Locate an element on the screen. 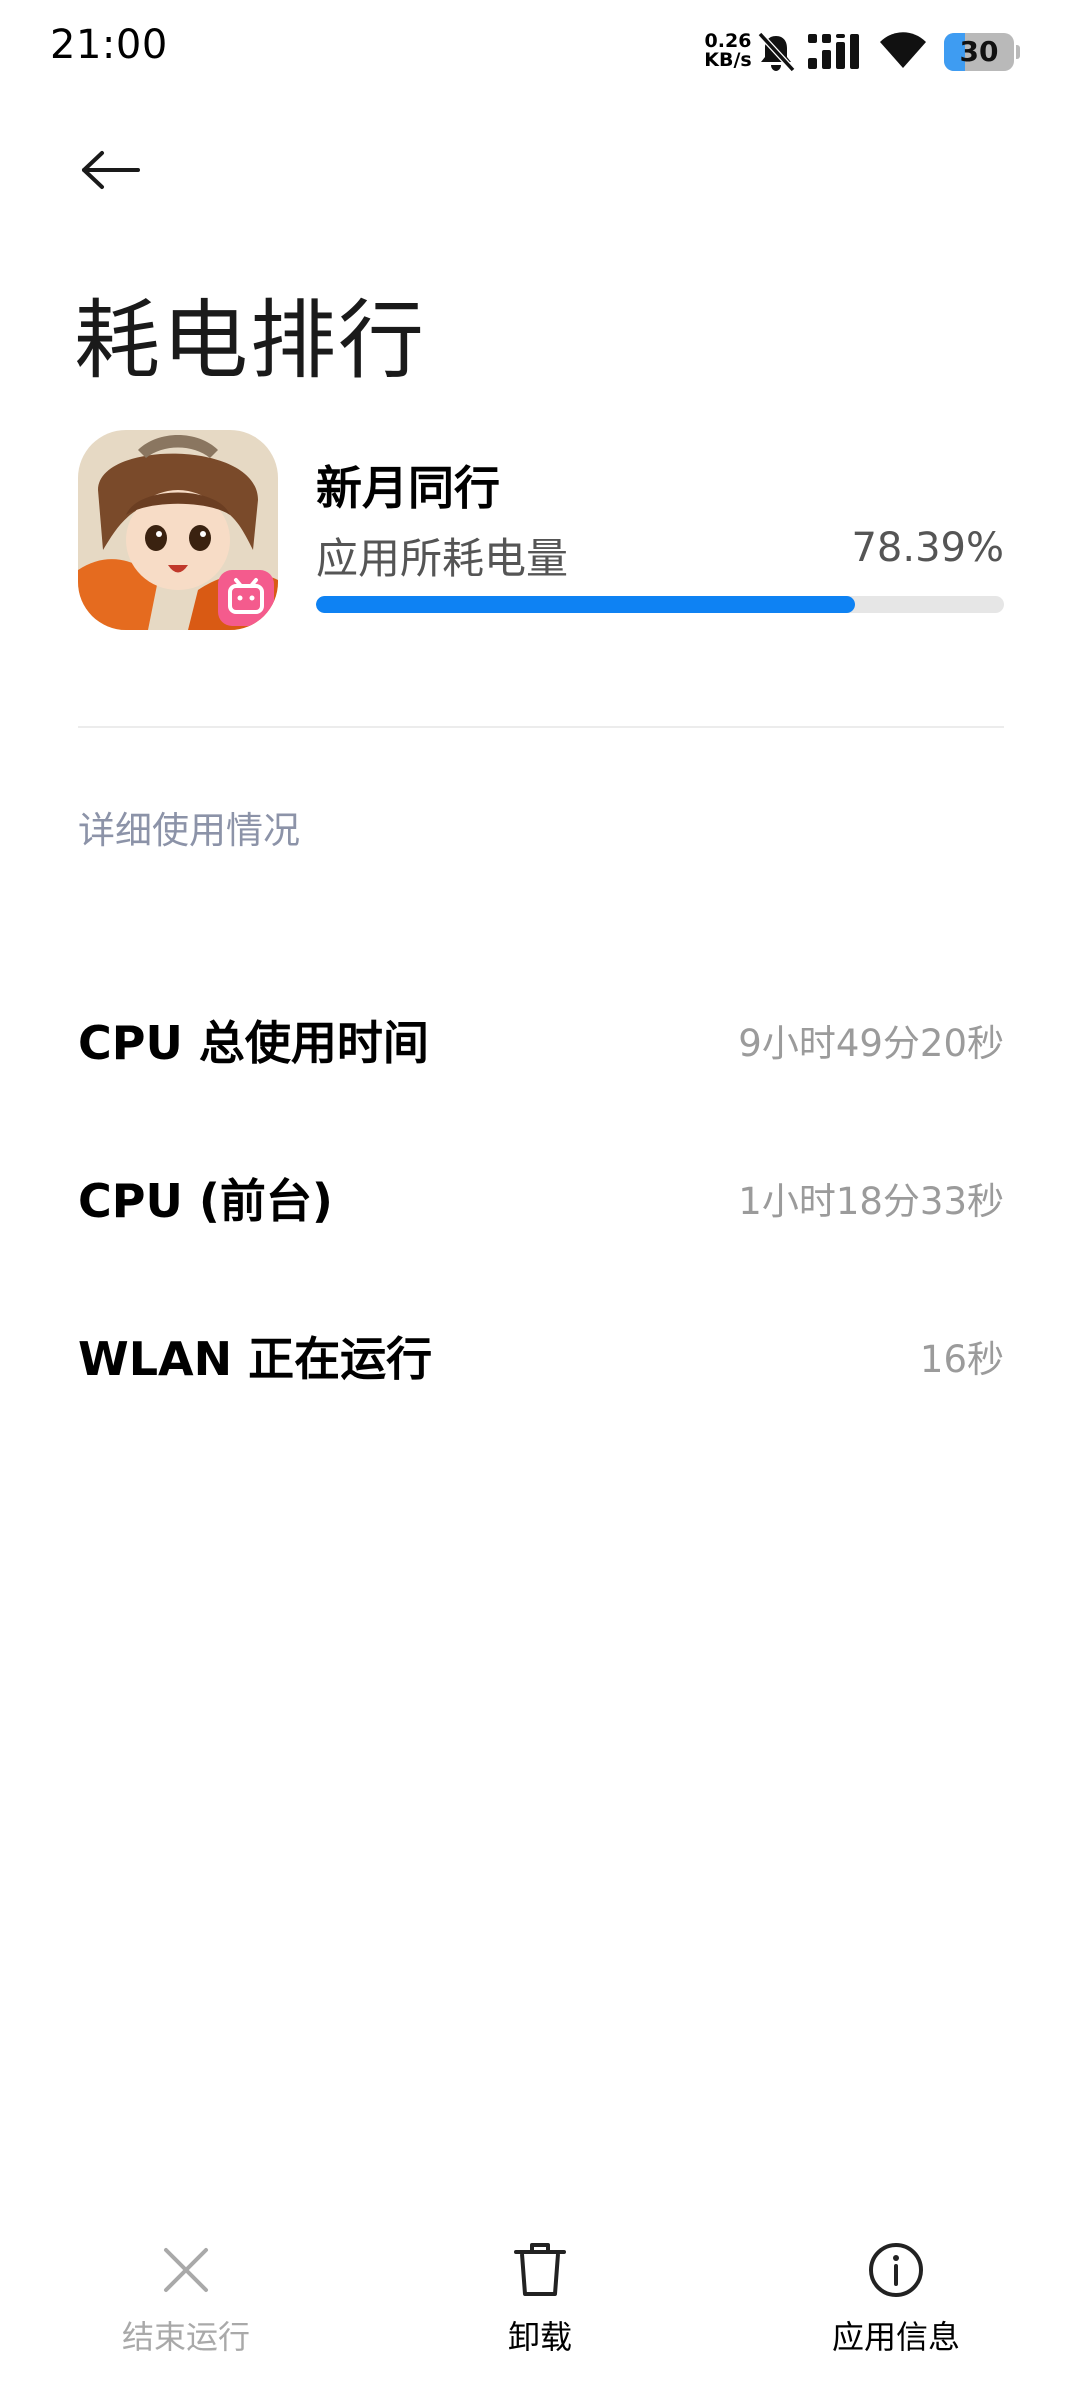  back-arrow-icon is located at coordinates (111, 170).